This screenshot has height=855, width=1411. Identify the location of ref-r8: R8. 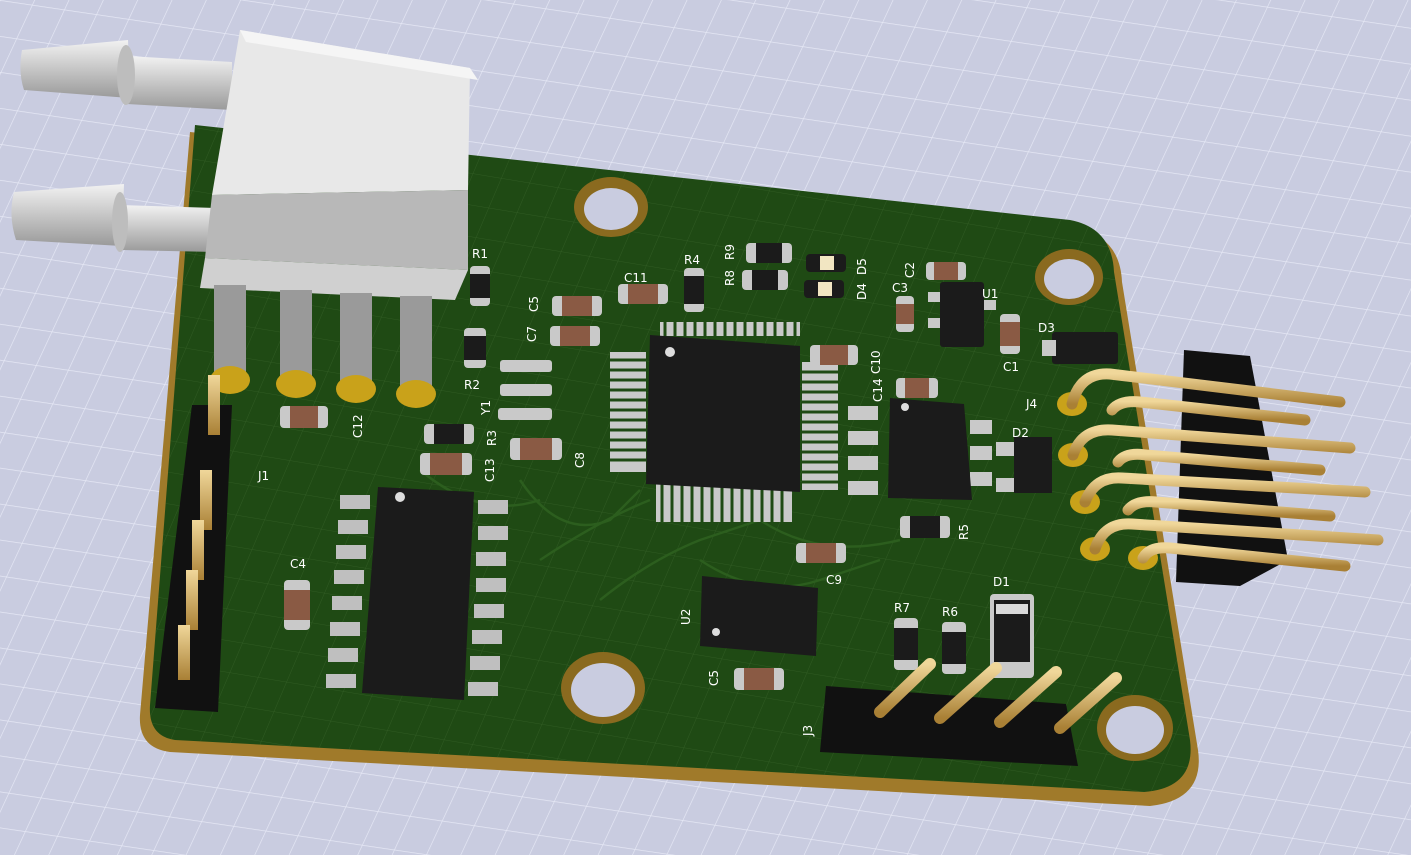
(730, 278).